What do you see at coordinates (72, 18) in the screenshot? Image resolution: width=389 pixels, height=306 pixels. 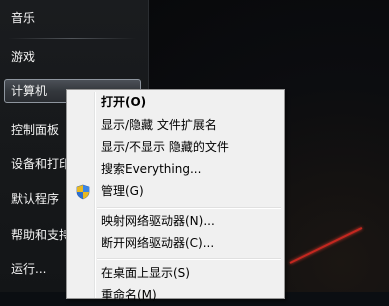 I see `start-item-music: 音乐` at bounding box center [72, 18].